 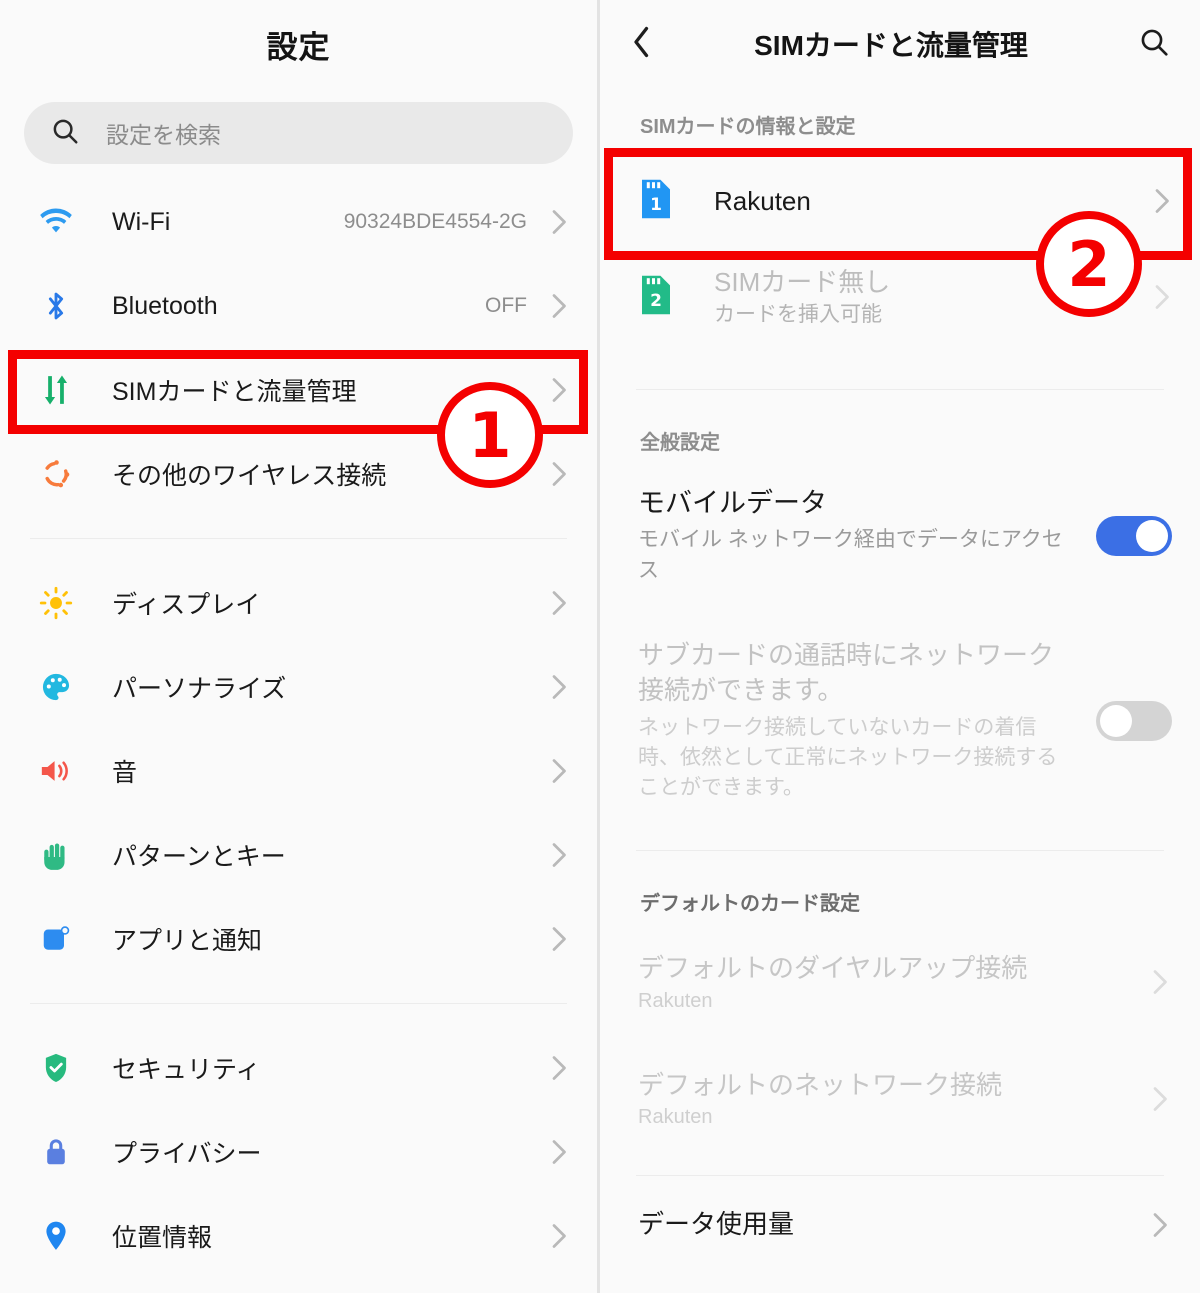 I want to click on wifi-ssid-value: 90324BDE4554-2G, so click(x=435, y=221).